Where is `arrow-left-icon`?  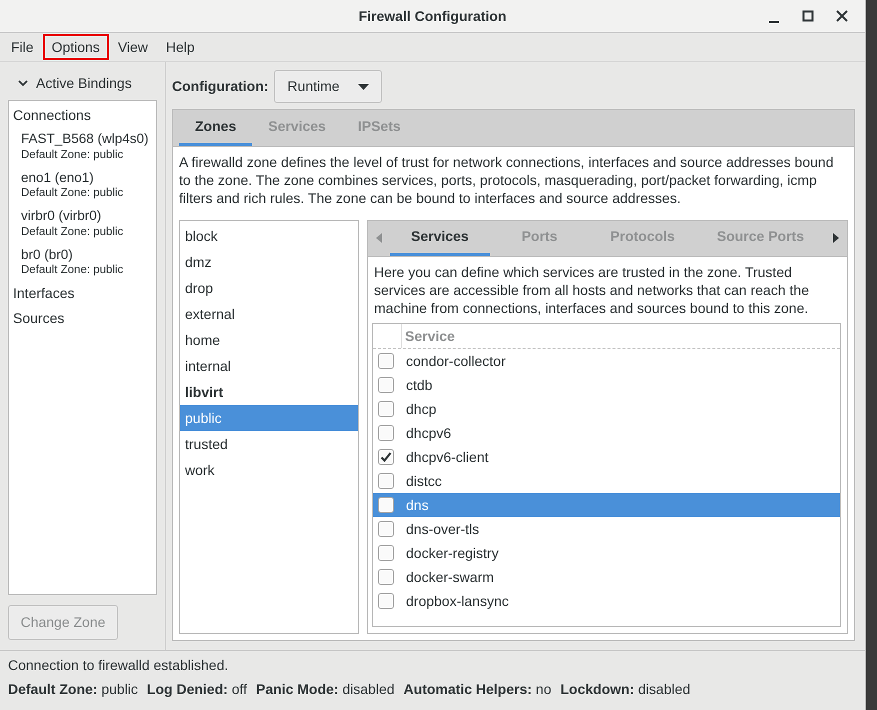 arrow-left-icon is located at coordinates (379, 238).